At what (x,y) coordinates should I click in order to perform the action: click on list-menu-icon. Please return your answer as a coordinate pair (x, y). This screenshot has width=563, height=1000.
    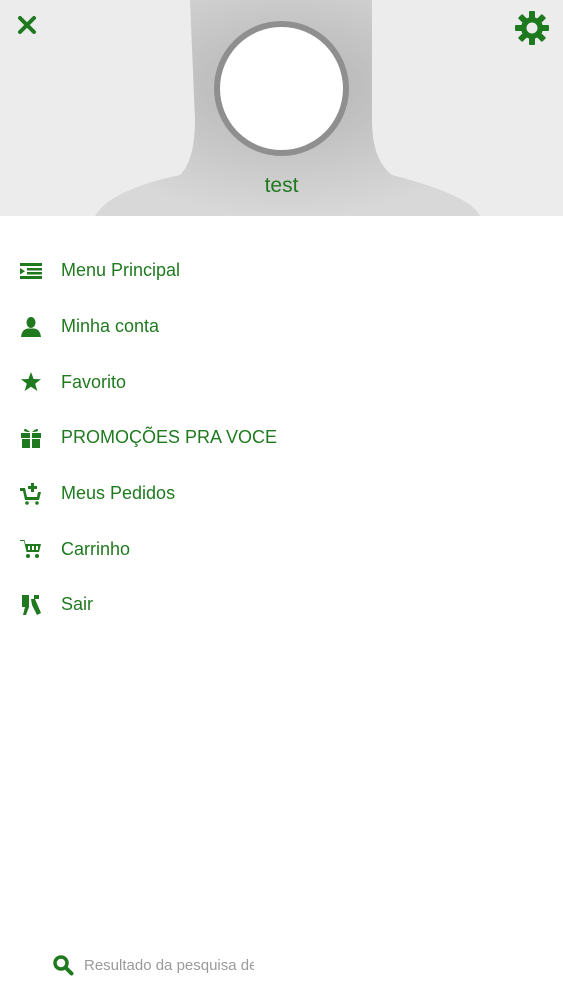
    Looking at the image, I should click on (31, 271).